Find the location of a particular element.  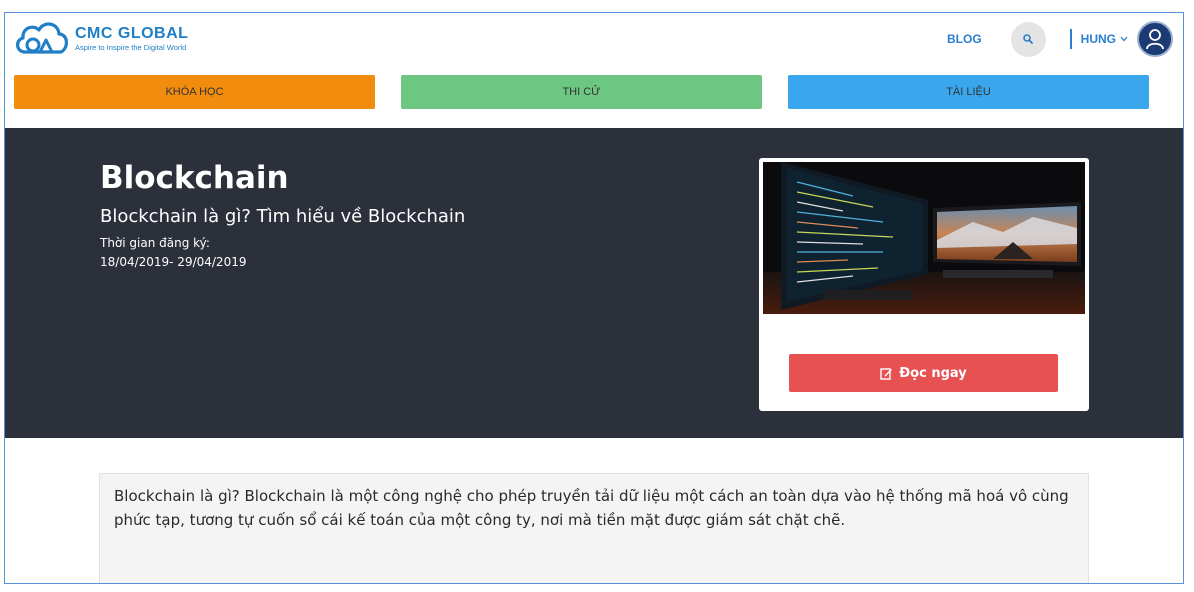

registration-dates: 18/04/2019- 29/04/2019 is located at coordinates (173, 262).